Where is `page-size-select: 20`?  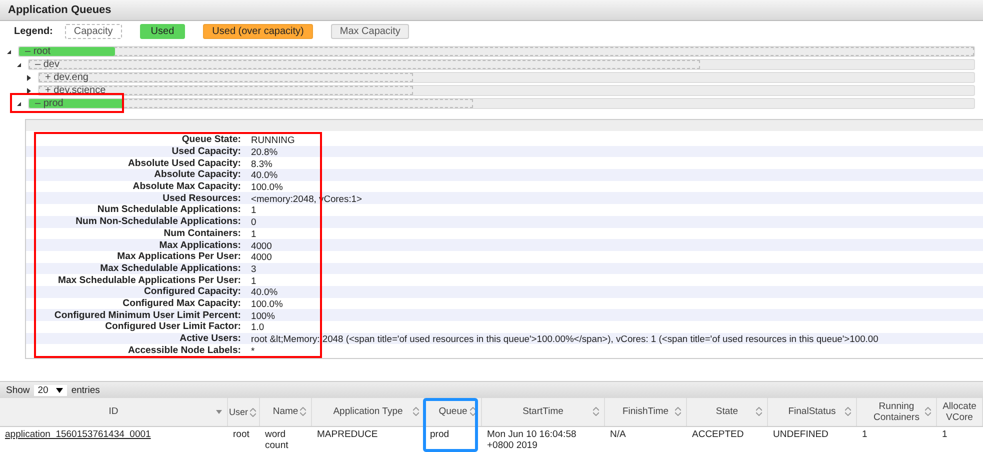
page-size-select: 20 is located at coordinates (51, 390).